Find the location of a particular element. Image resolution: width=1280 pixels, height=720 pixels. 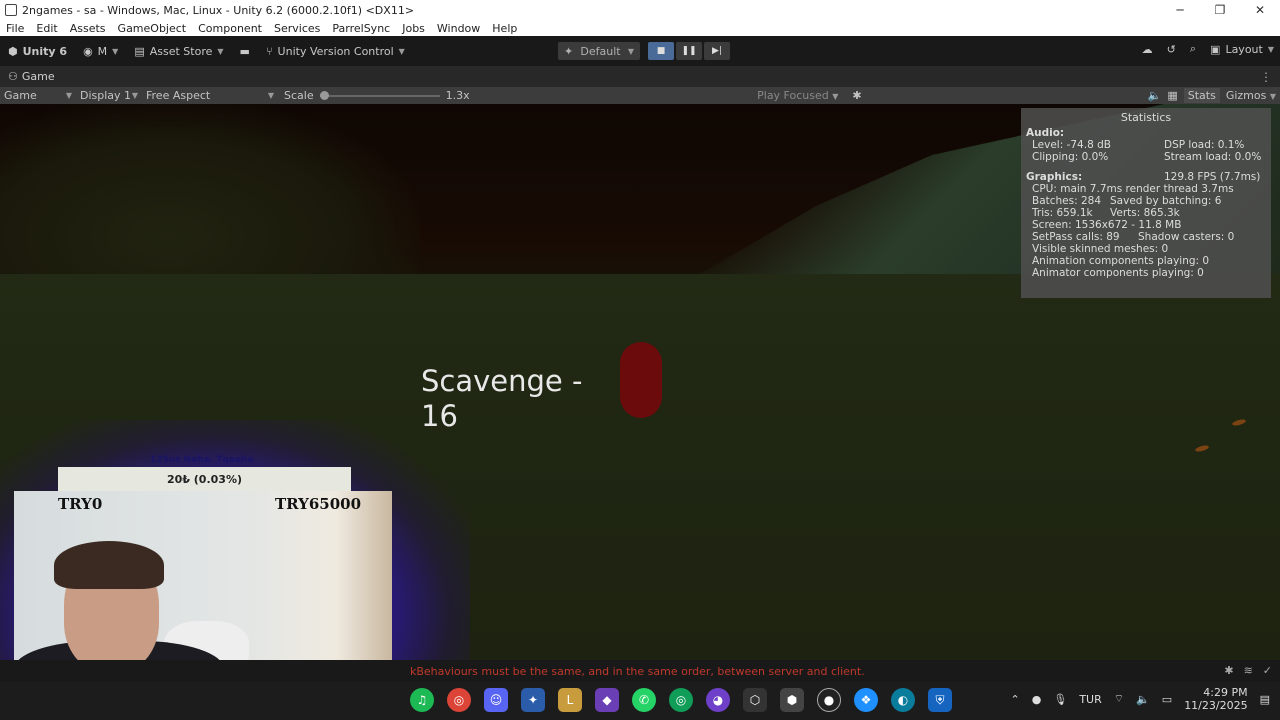

scale-slider-knob is located at coordinates (324, 95).